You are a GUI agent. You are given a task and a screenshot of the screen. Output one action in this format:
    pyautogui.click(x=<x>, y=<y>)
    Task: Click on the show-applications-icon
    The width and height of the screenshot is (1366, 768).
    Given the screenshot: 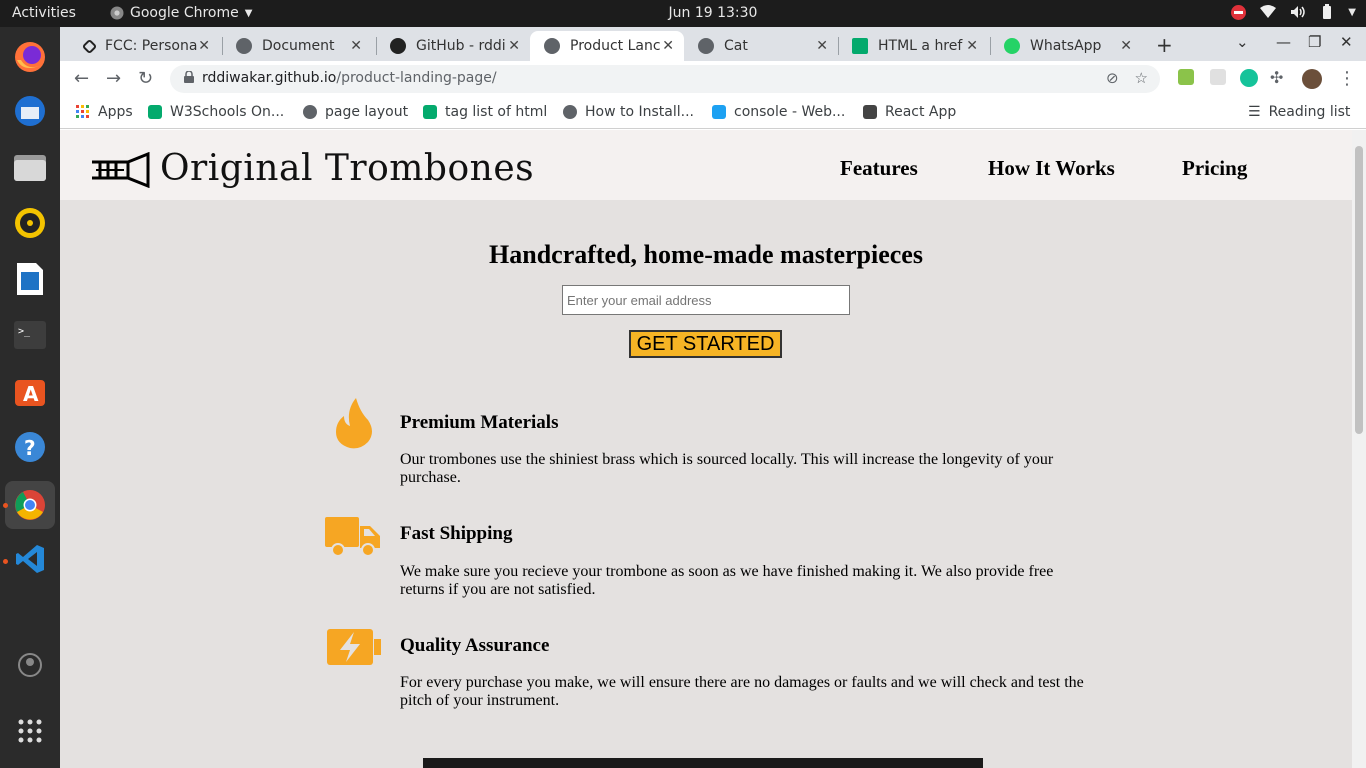 What is the action you would take?
    pyautogui.click(x=30, y=731)
    